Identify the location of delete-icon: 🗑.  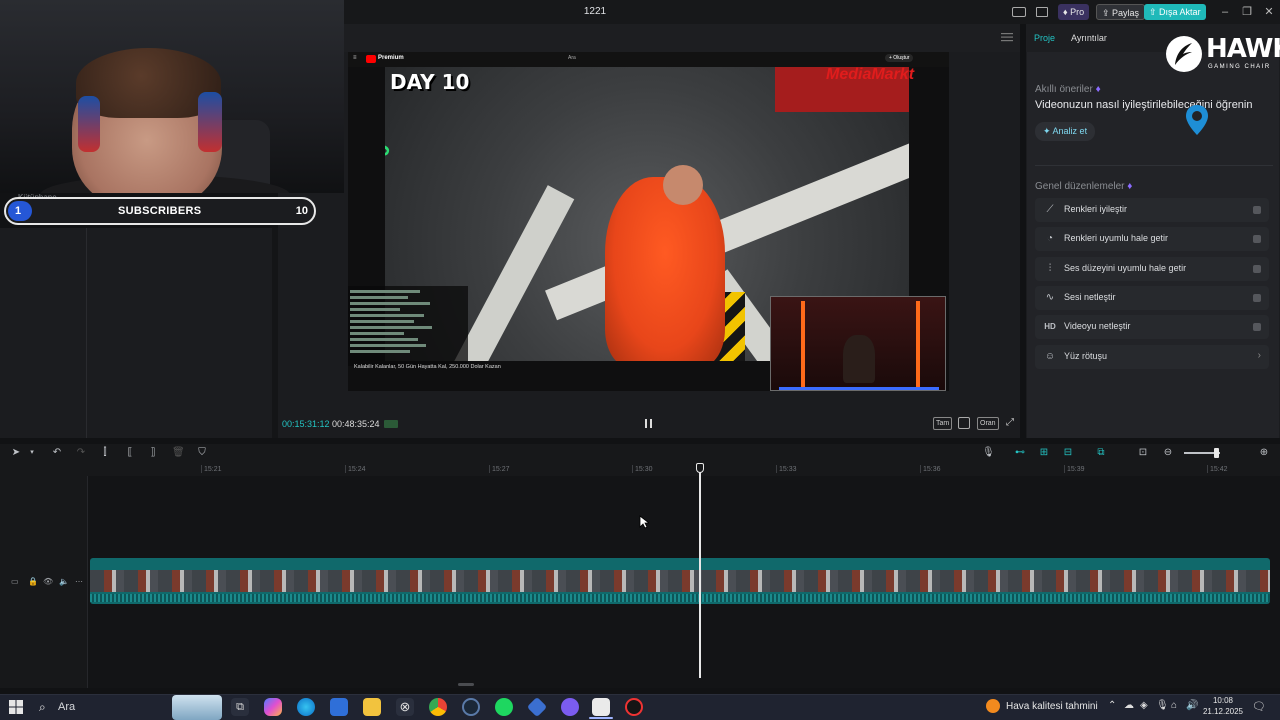
(178, 453).